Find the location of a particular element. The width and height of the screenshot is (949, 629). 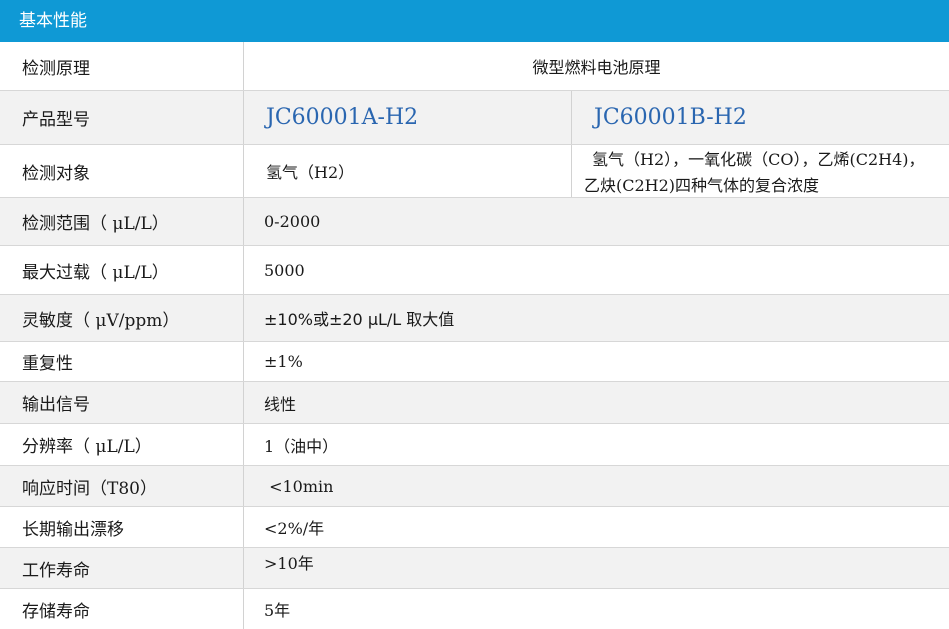

row-label: 检测原理 is located at coordinates (122, 66).